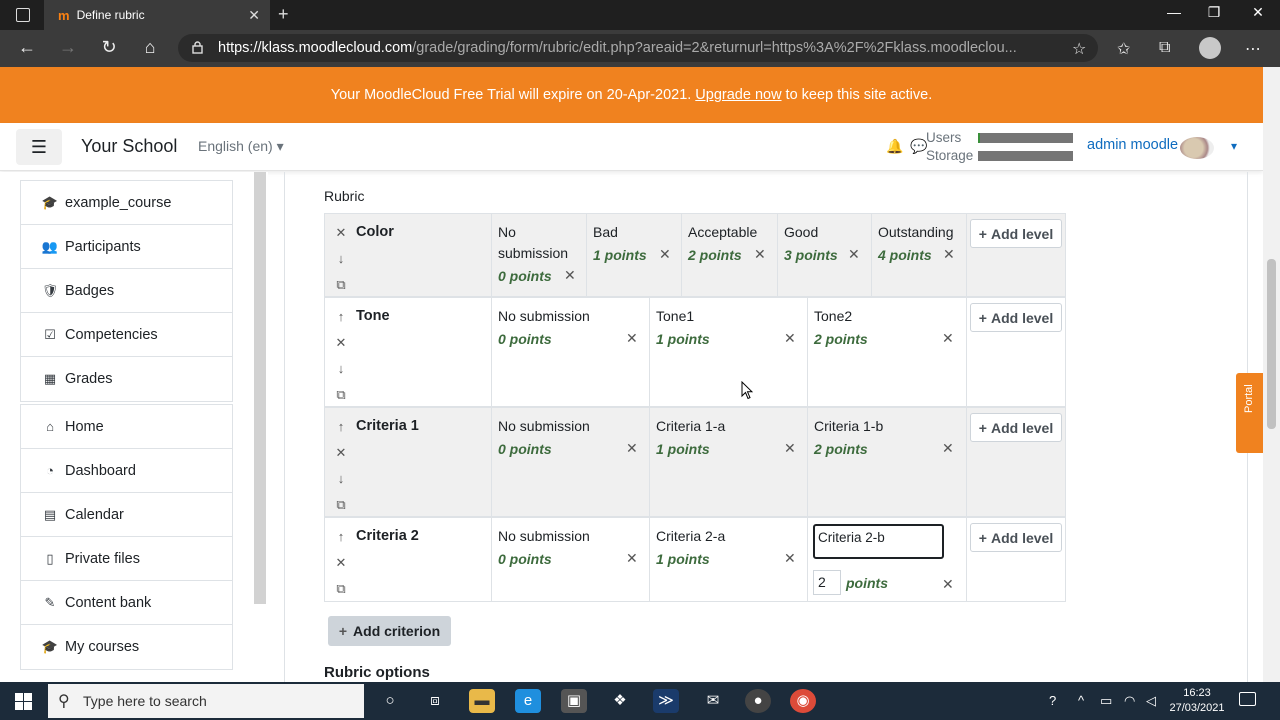 This screenshot has height=720, width=1280. I want to click on level-name: Bad, so click(634, 232).